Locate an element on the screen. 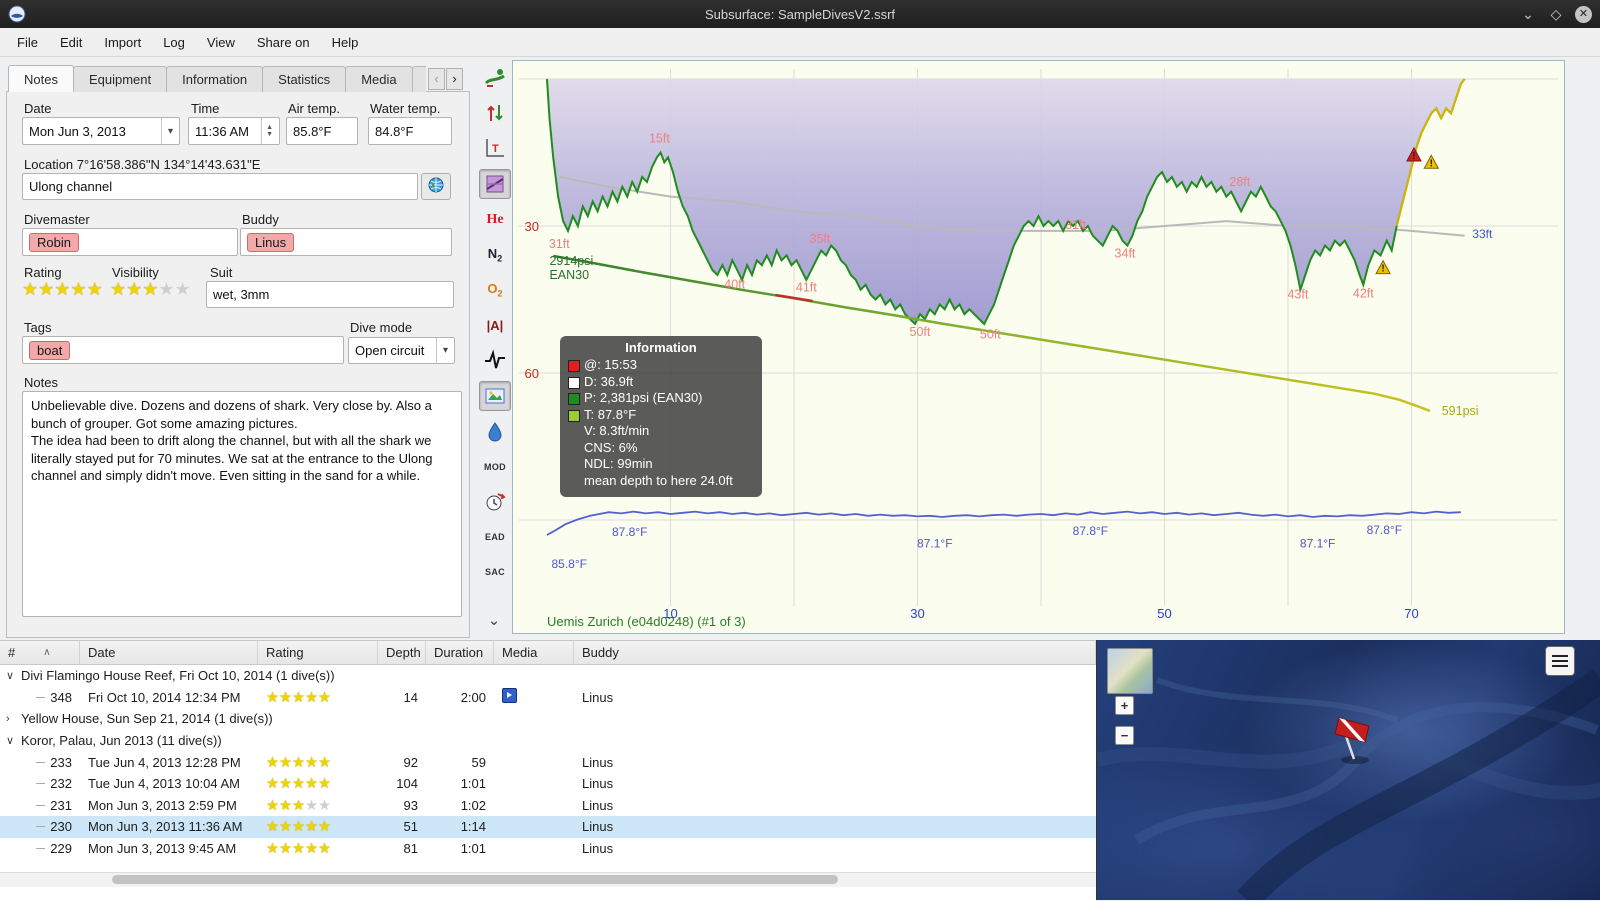 This screenshot has width=1600, height=901. menu-file: File is located at coordinates (27, 42).